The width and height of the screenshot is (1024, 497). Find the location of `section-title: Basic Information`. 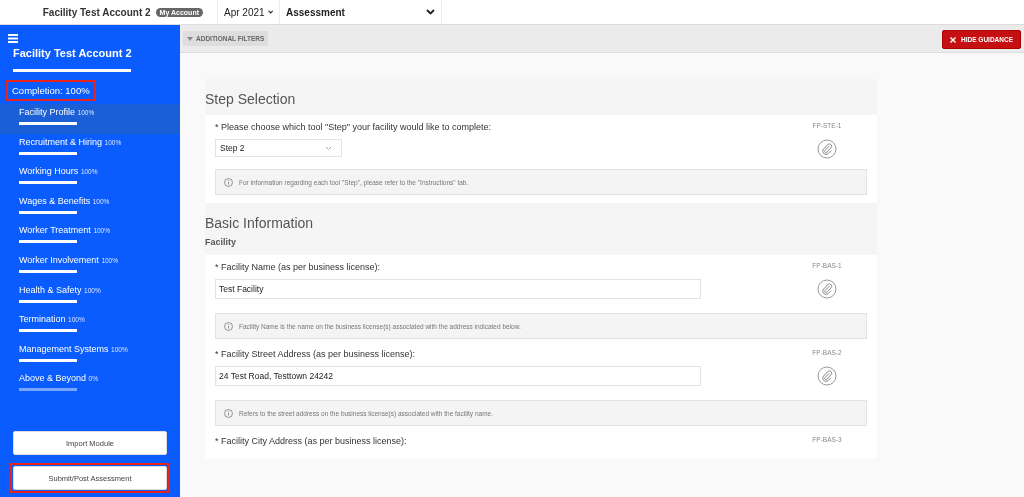

section-title: Basic Information is located at coordinates (260, 223).